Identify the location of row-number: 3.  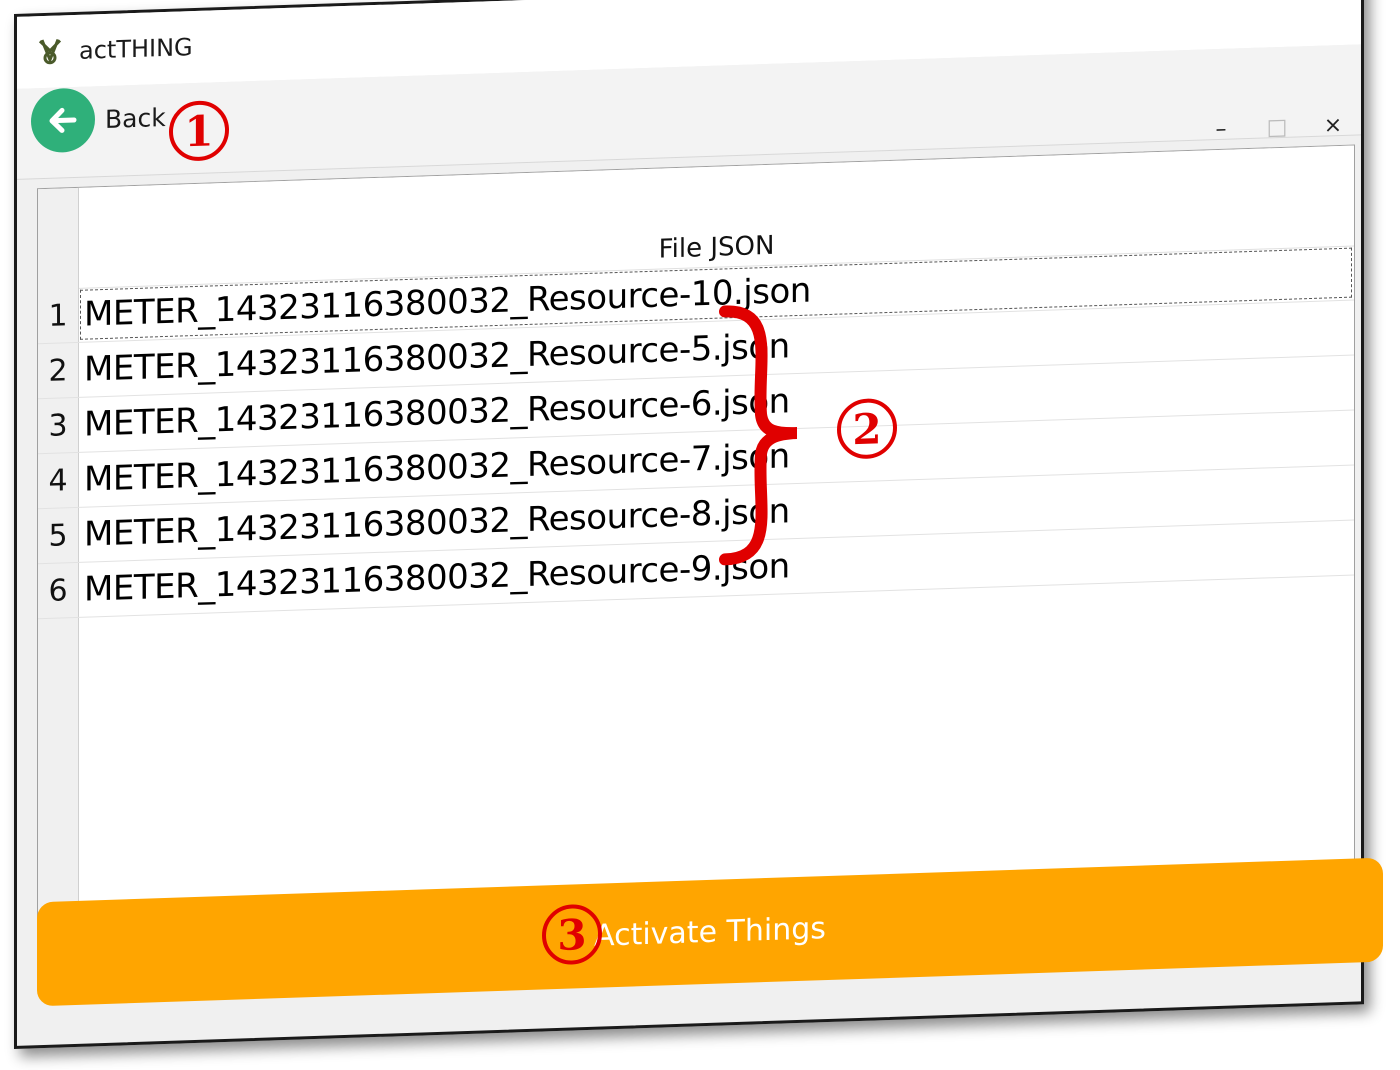
(58, 425).